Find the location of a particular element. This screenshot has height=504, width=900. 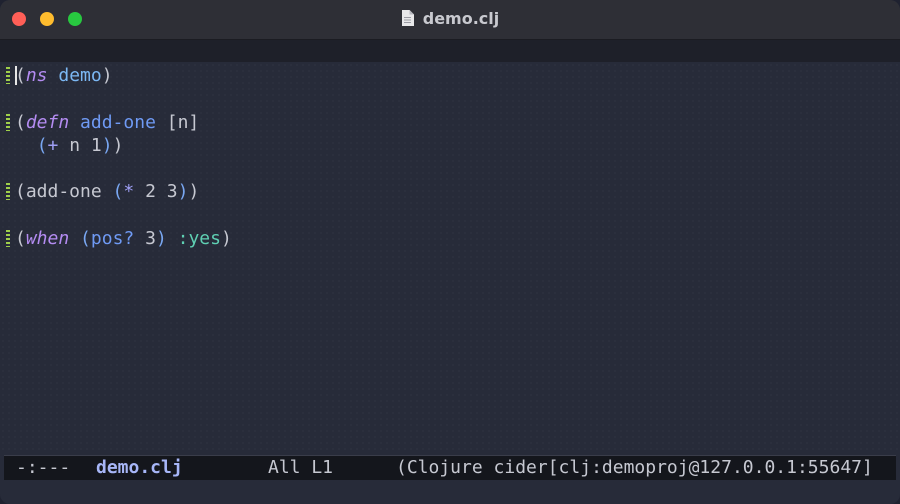

code-token: + is located at coordinates (53, 145).